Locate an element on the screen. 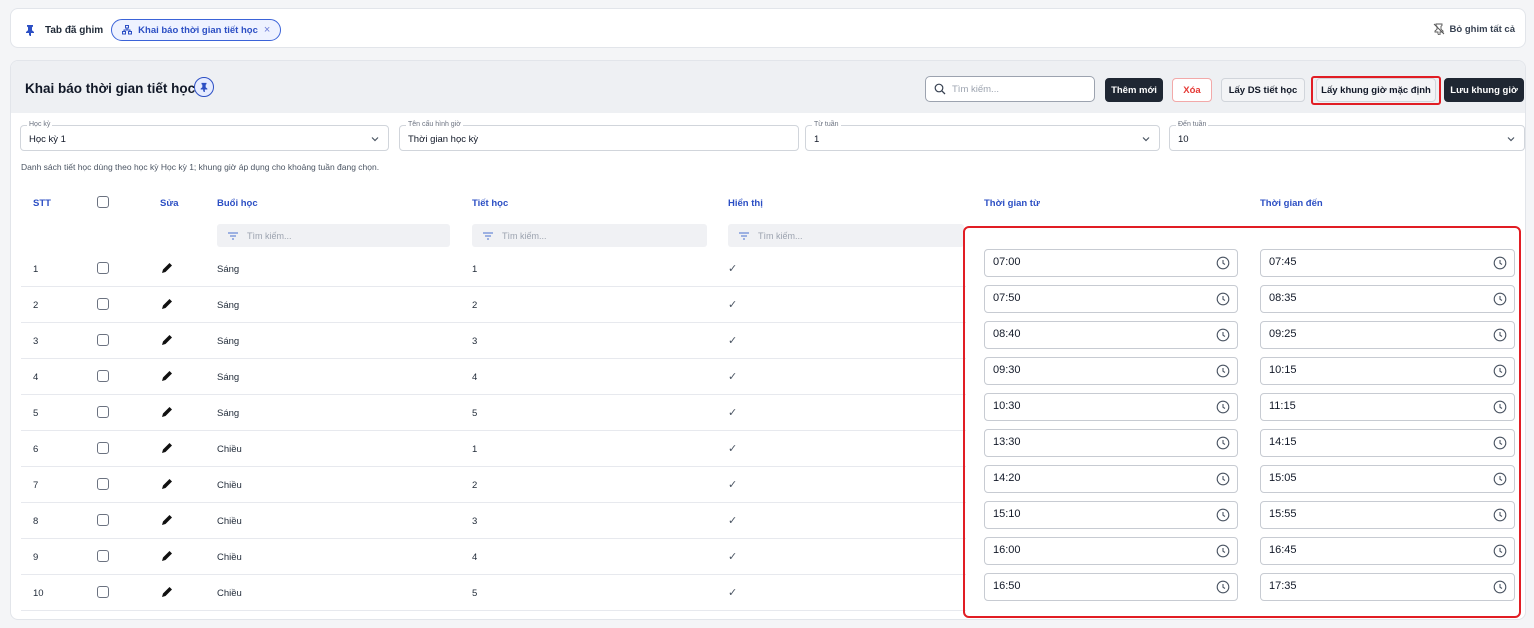 The height and width of the screenshot is (628, 1534). from-week-label: Từ tuần is located at coordinates (826, 125).